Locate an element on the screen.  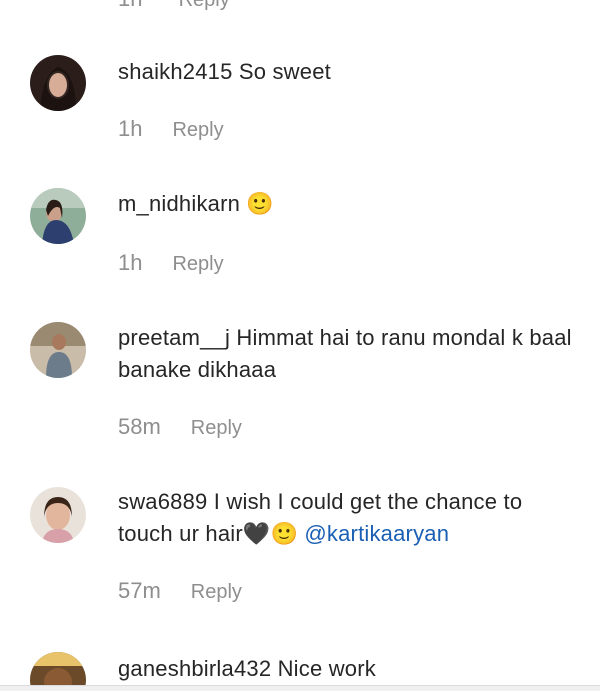
bottom-edge is located at coordinates (300, 688).